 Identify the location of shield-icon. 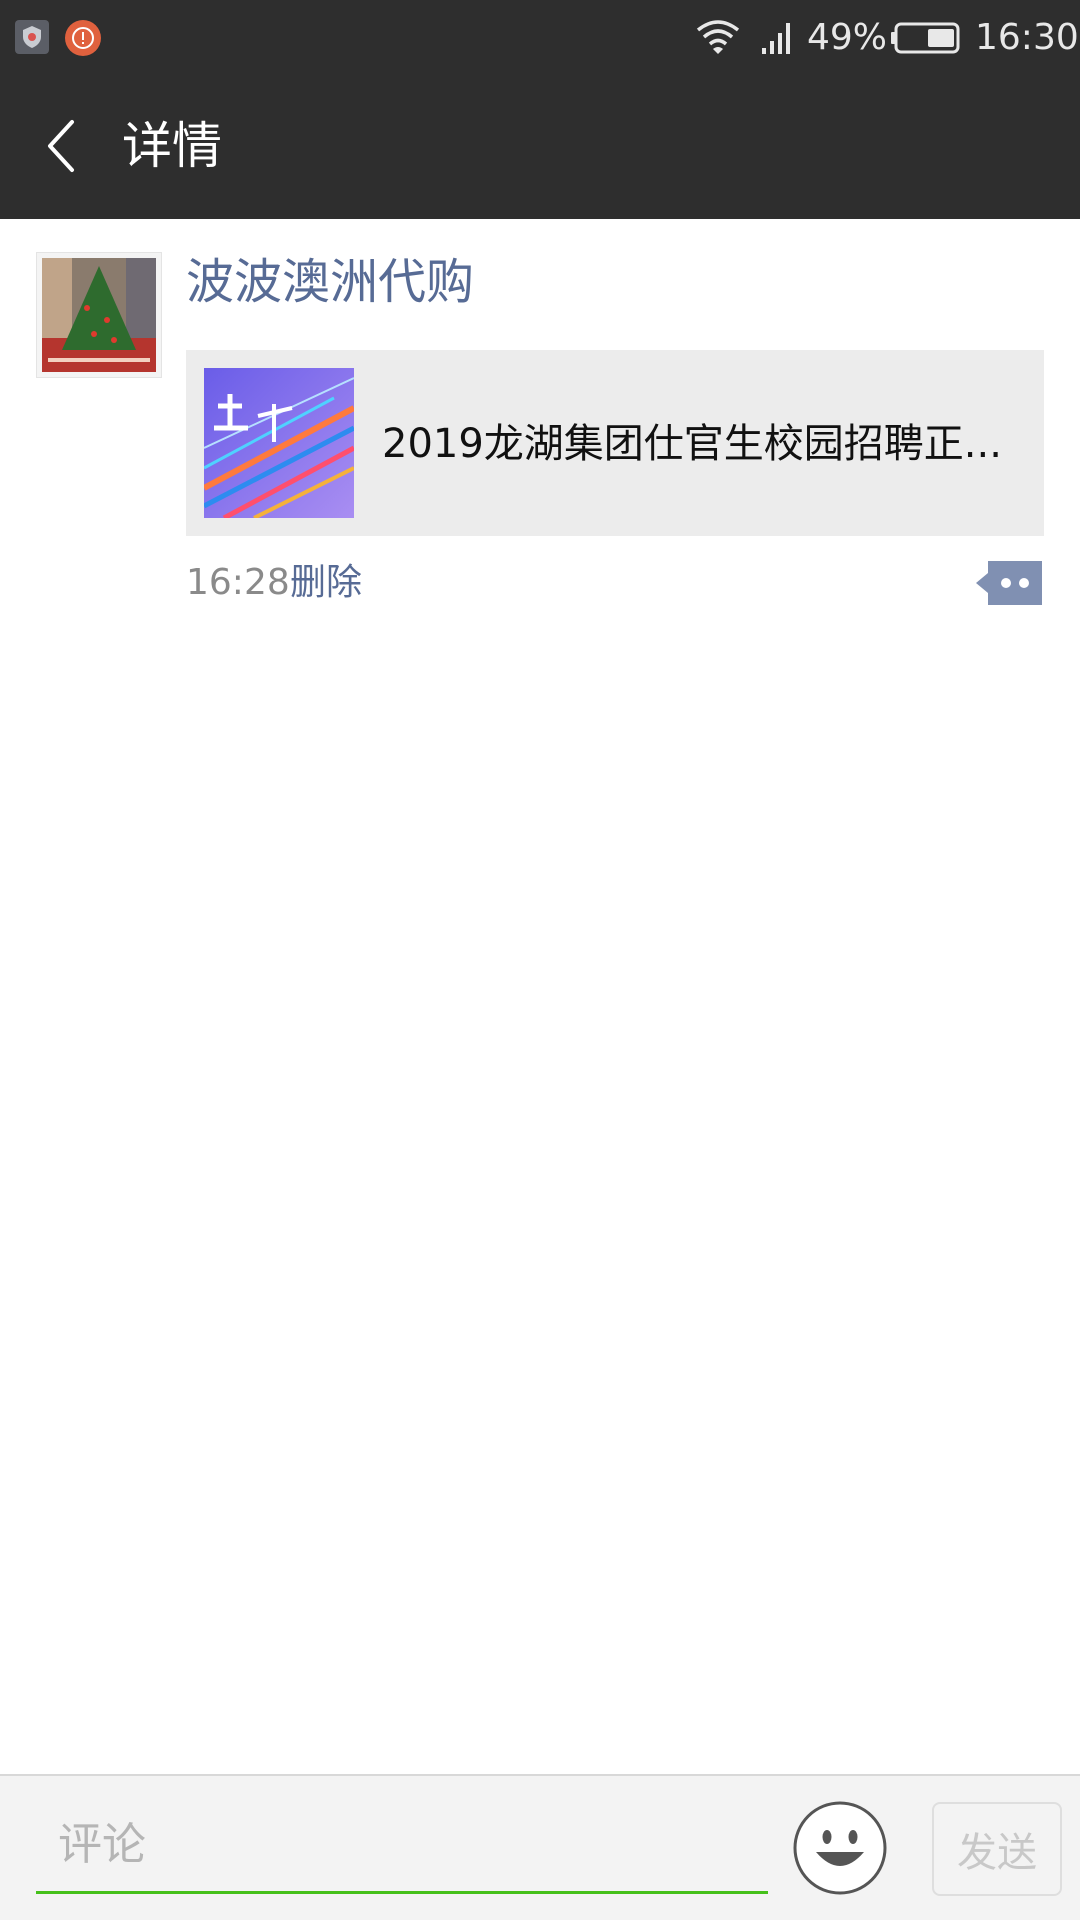
(32, 37).